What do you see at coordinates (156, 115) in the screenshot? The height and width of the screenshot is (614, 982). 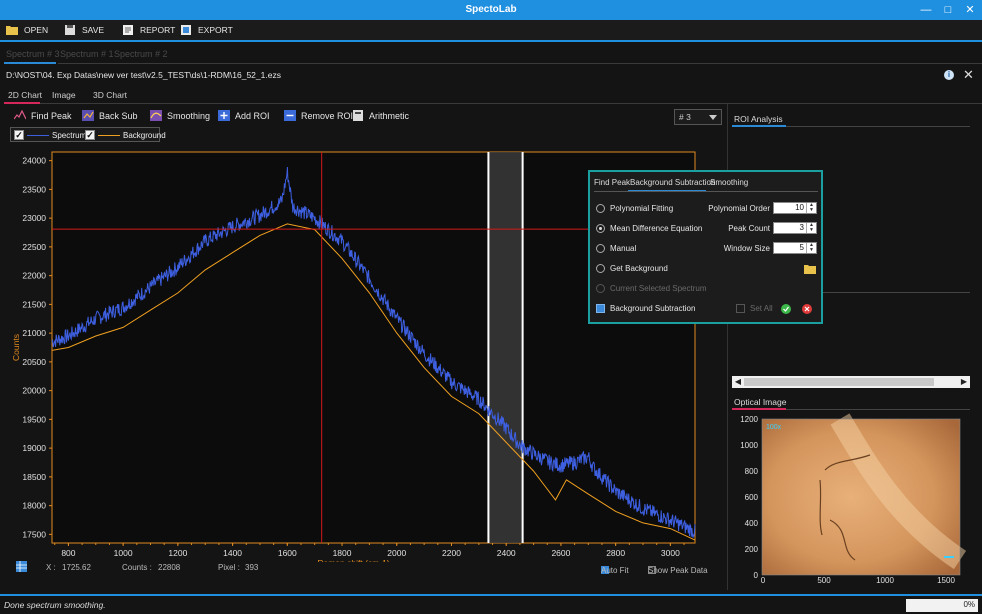 I see `smoothing-icon` at bounding box center [156, 115].